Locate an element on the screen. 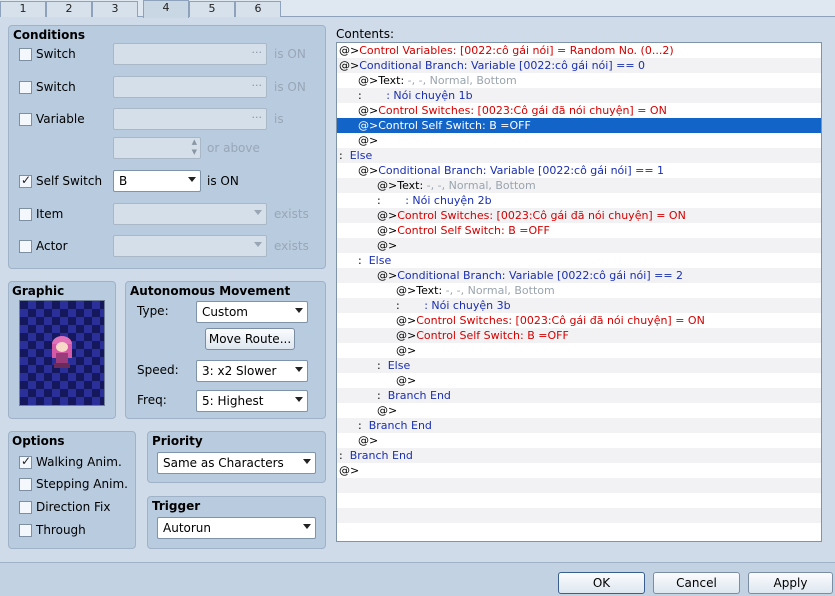 Image resolution: width=835 pixels, height=596 pixels. trigger-select: Autorun is located at coordinates (236, 528).